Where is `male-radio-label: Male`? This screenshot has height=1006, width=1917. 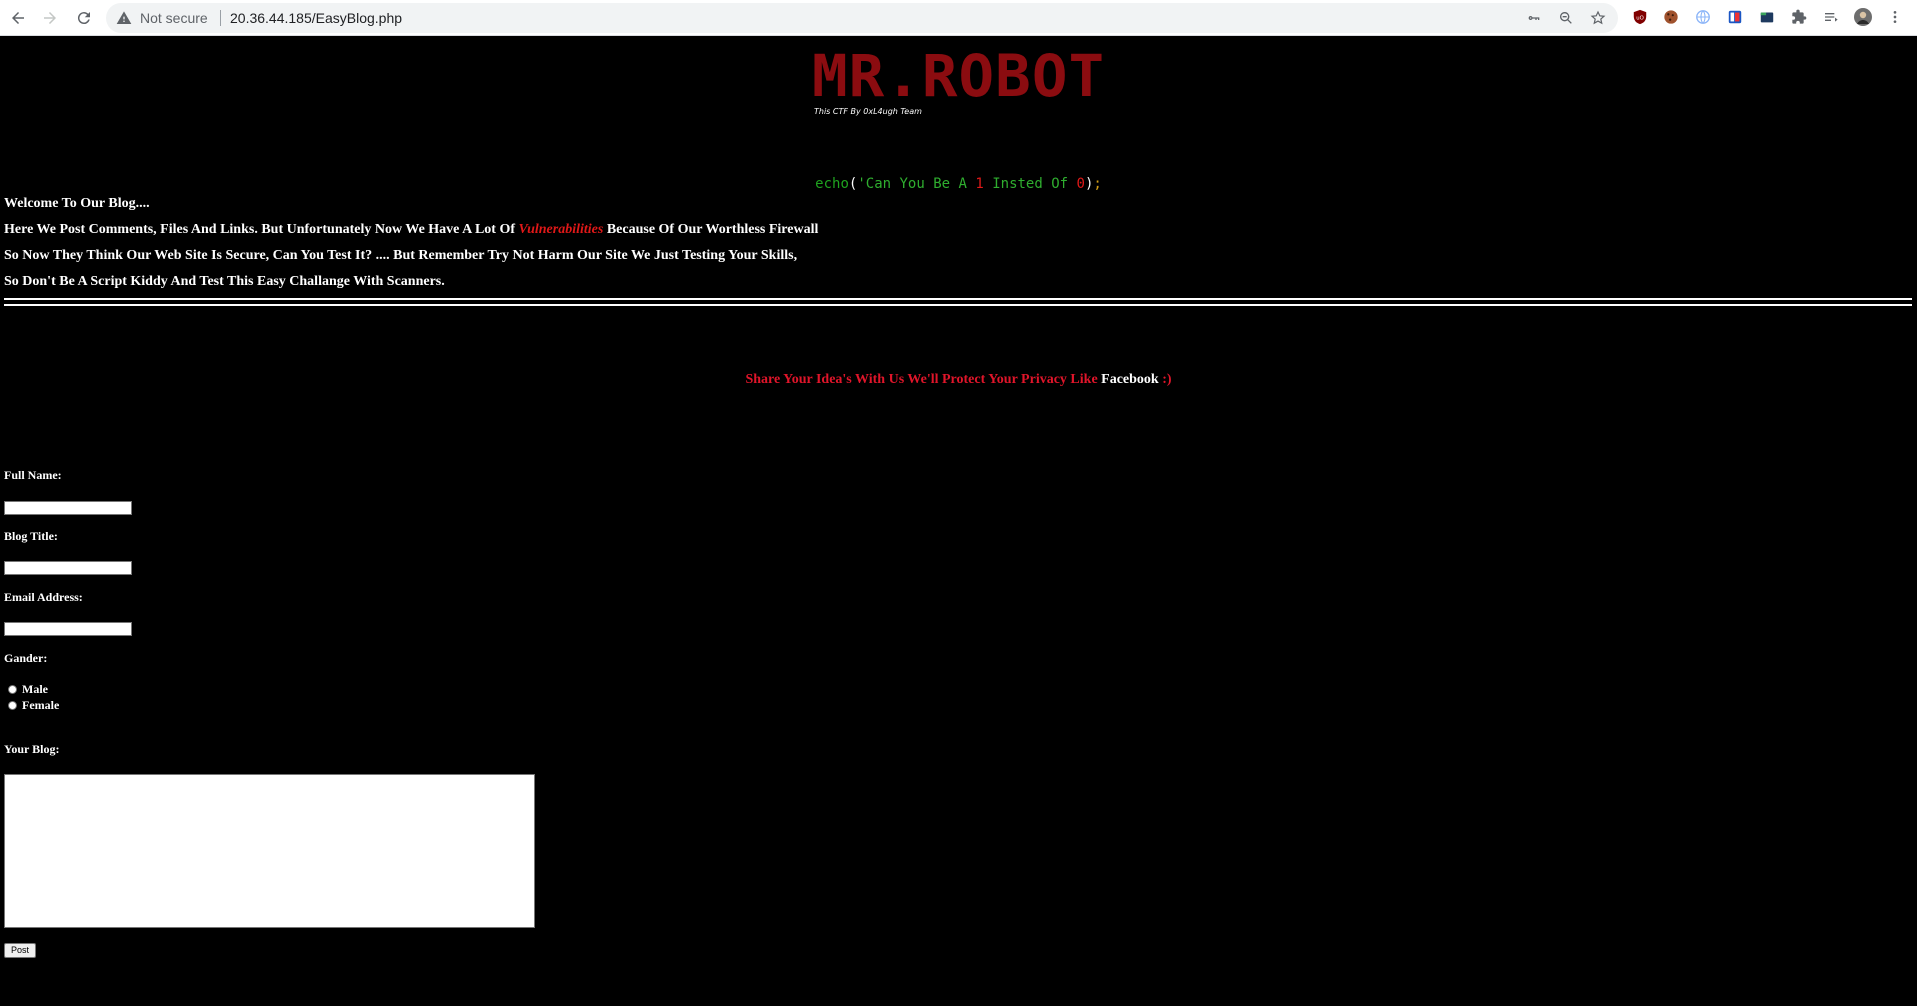 male-radio-label: Male is located at coordinates (35, 689).